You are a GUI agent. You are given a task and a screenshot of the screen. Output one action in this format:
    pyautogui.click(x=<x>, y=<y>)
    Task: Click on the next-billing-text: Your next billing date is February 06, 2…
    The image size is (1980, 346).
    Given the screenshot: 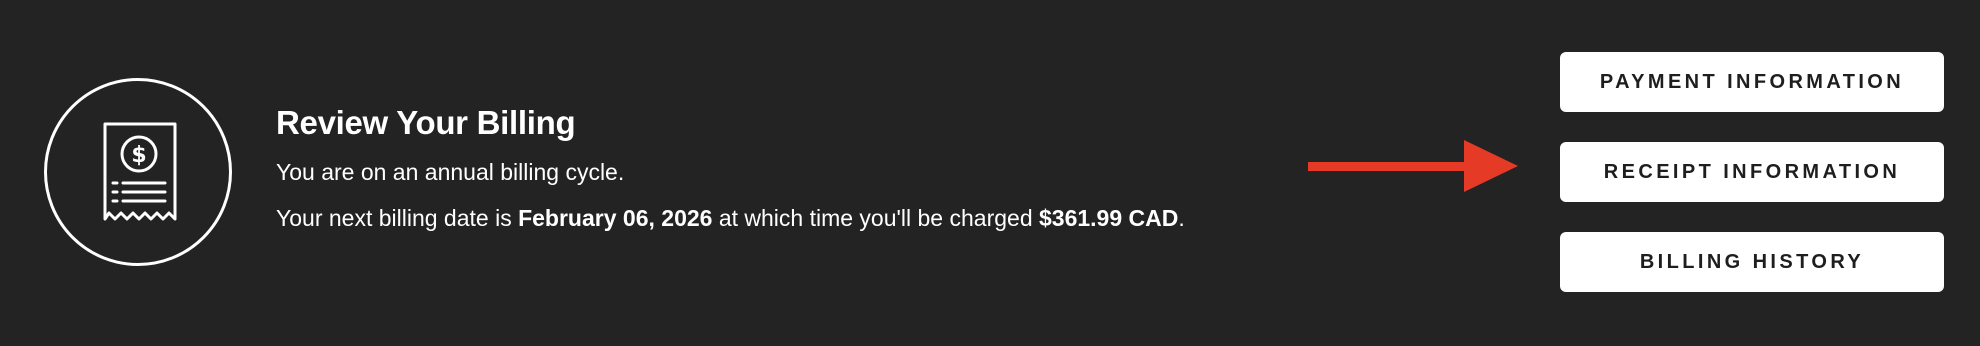 What is the action you would take?
    pyautogui.click(x=730, y=218)
    